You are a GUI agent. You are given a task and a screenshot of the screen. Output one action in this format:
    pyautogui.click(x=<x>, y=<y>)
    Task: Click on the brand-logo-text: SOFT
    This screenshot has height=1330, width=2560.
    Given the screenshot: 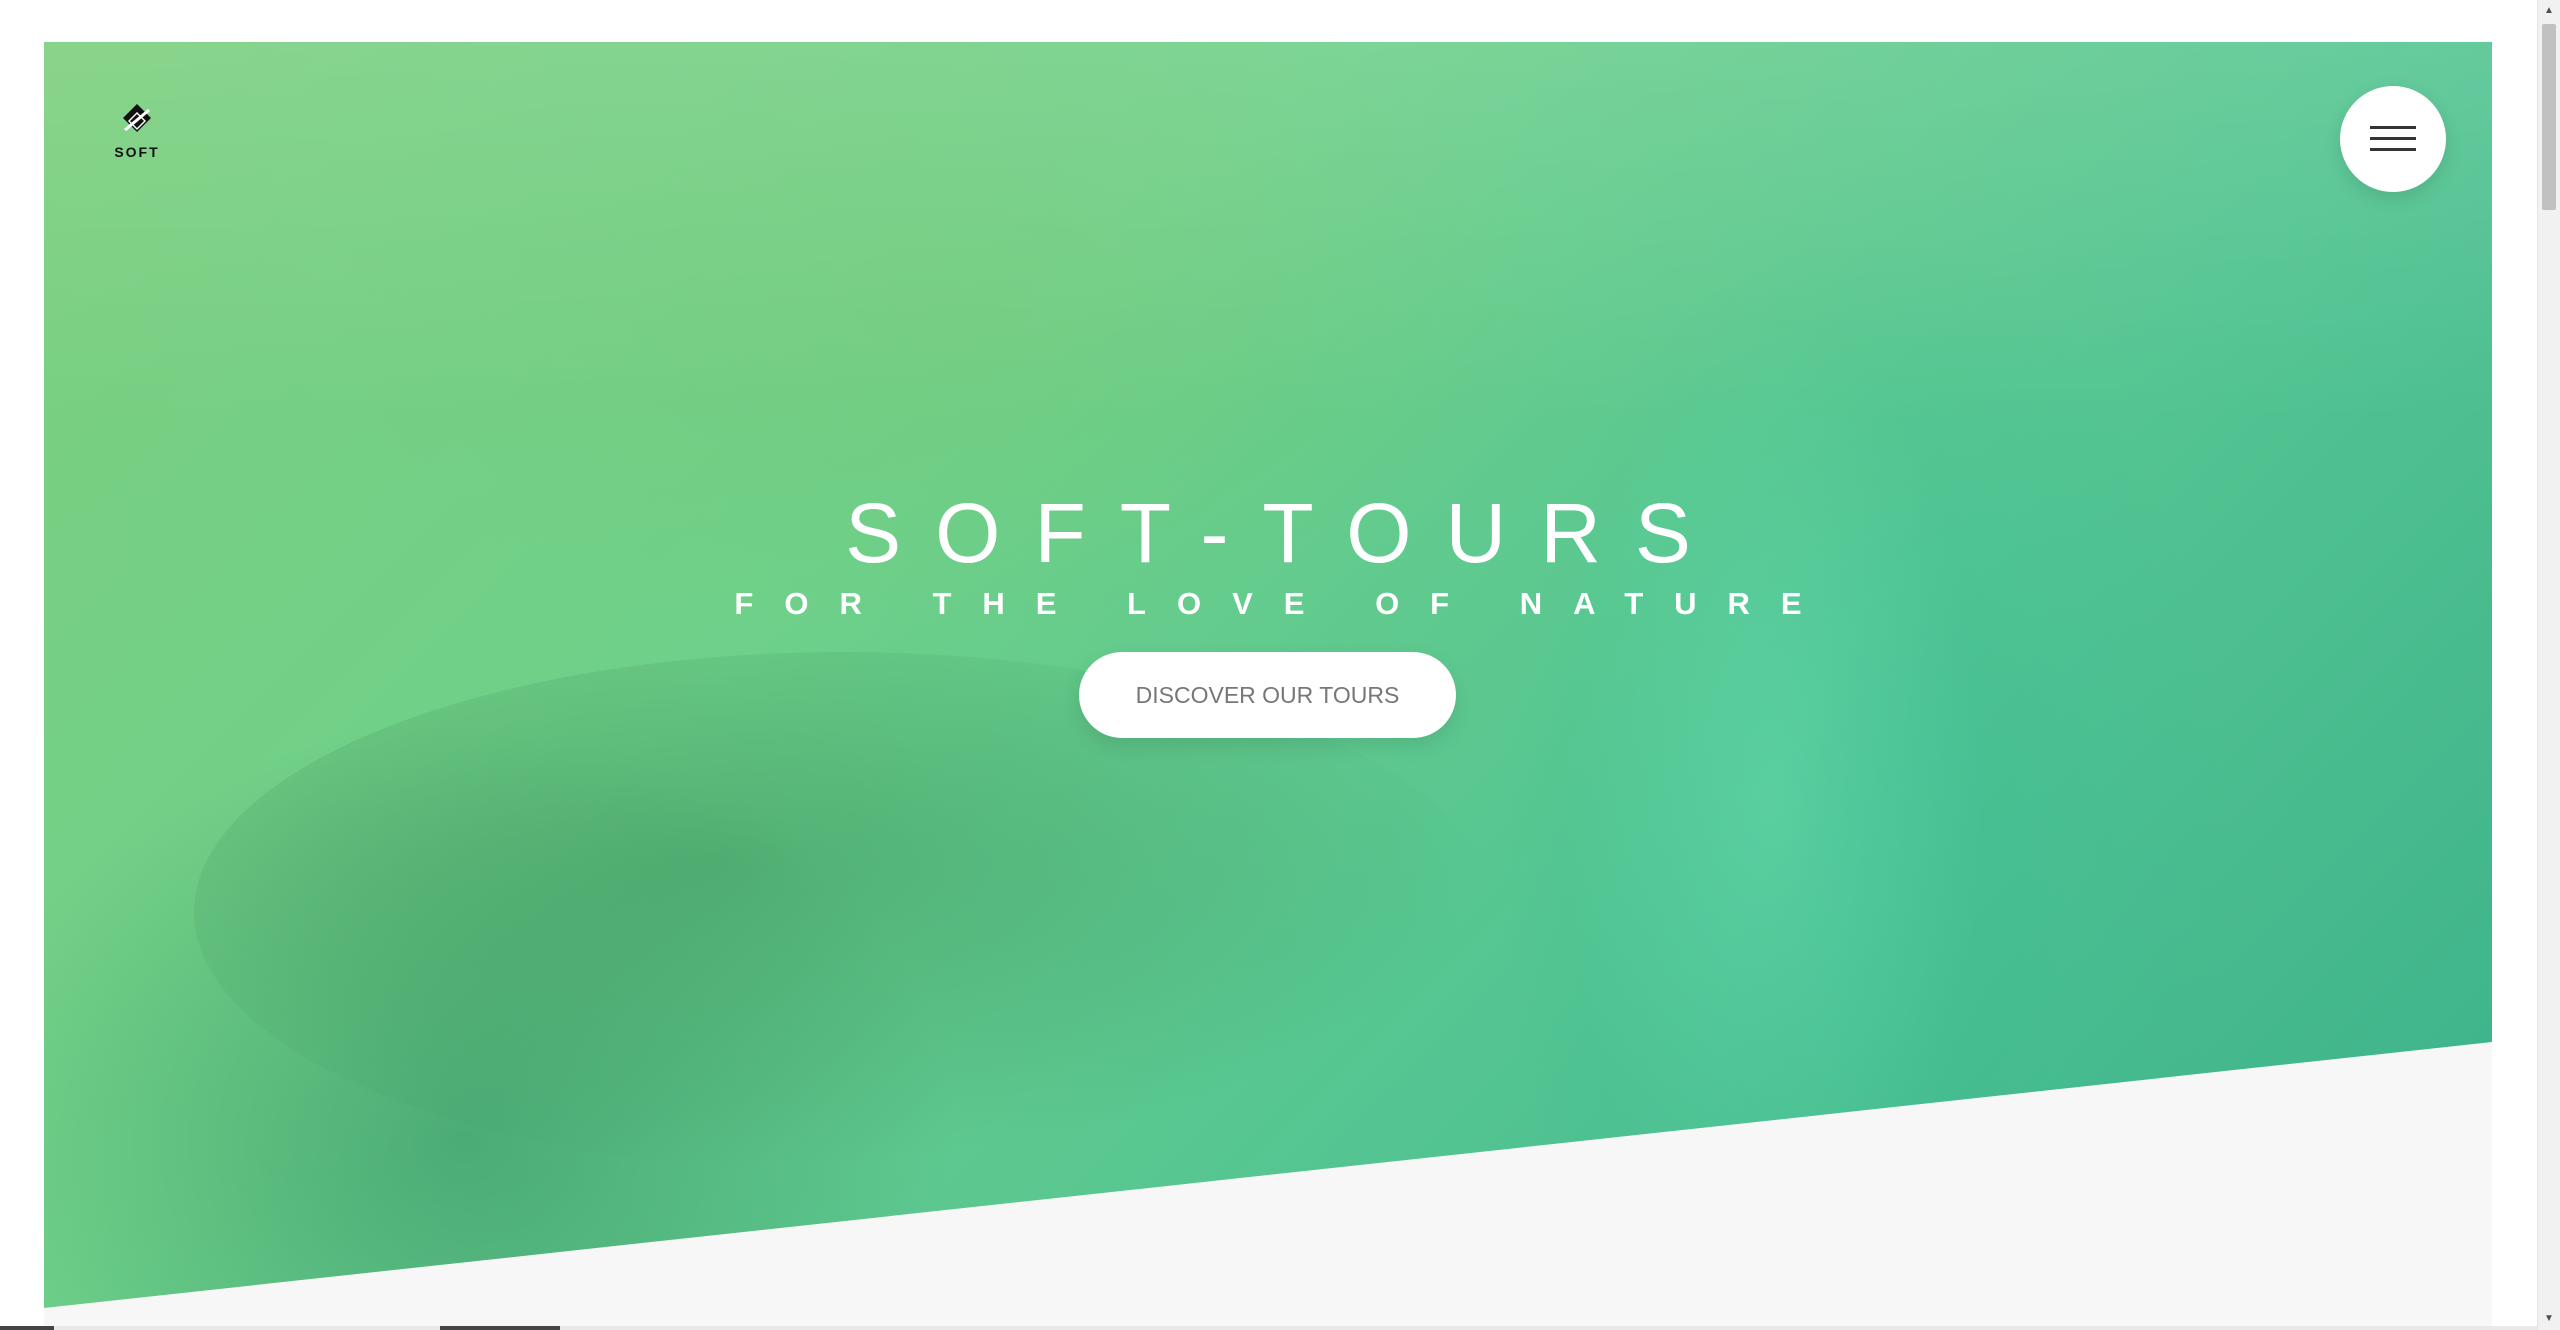 What is the action you would take?
    pyautogui.click(x=137, y=152)
    